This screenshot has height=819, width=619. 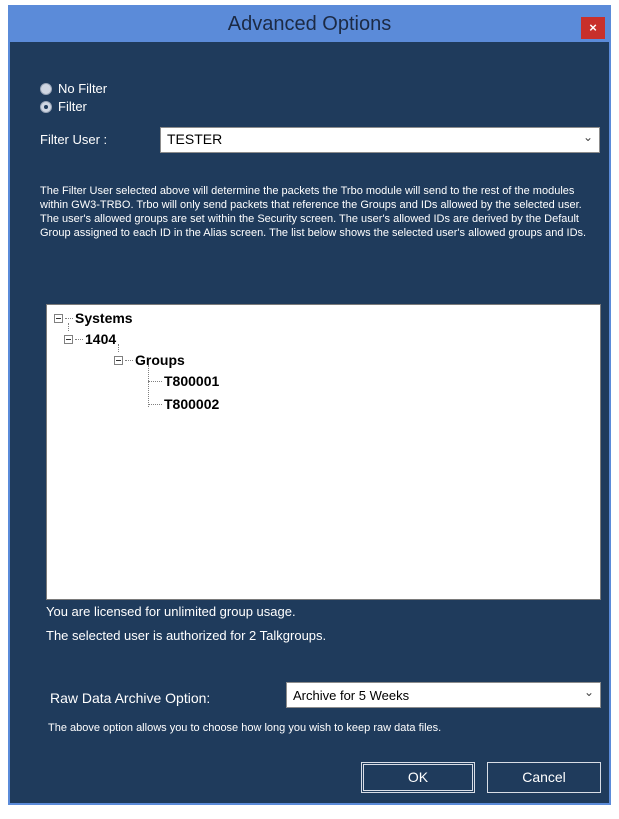 I want to click on tree-node-label: Groups, so click(x=160, y=360).